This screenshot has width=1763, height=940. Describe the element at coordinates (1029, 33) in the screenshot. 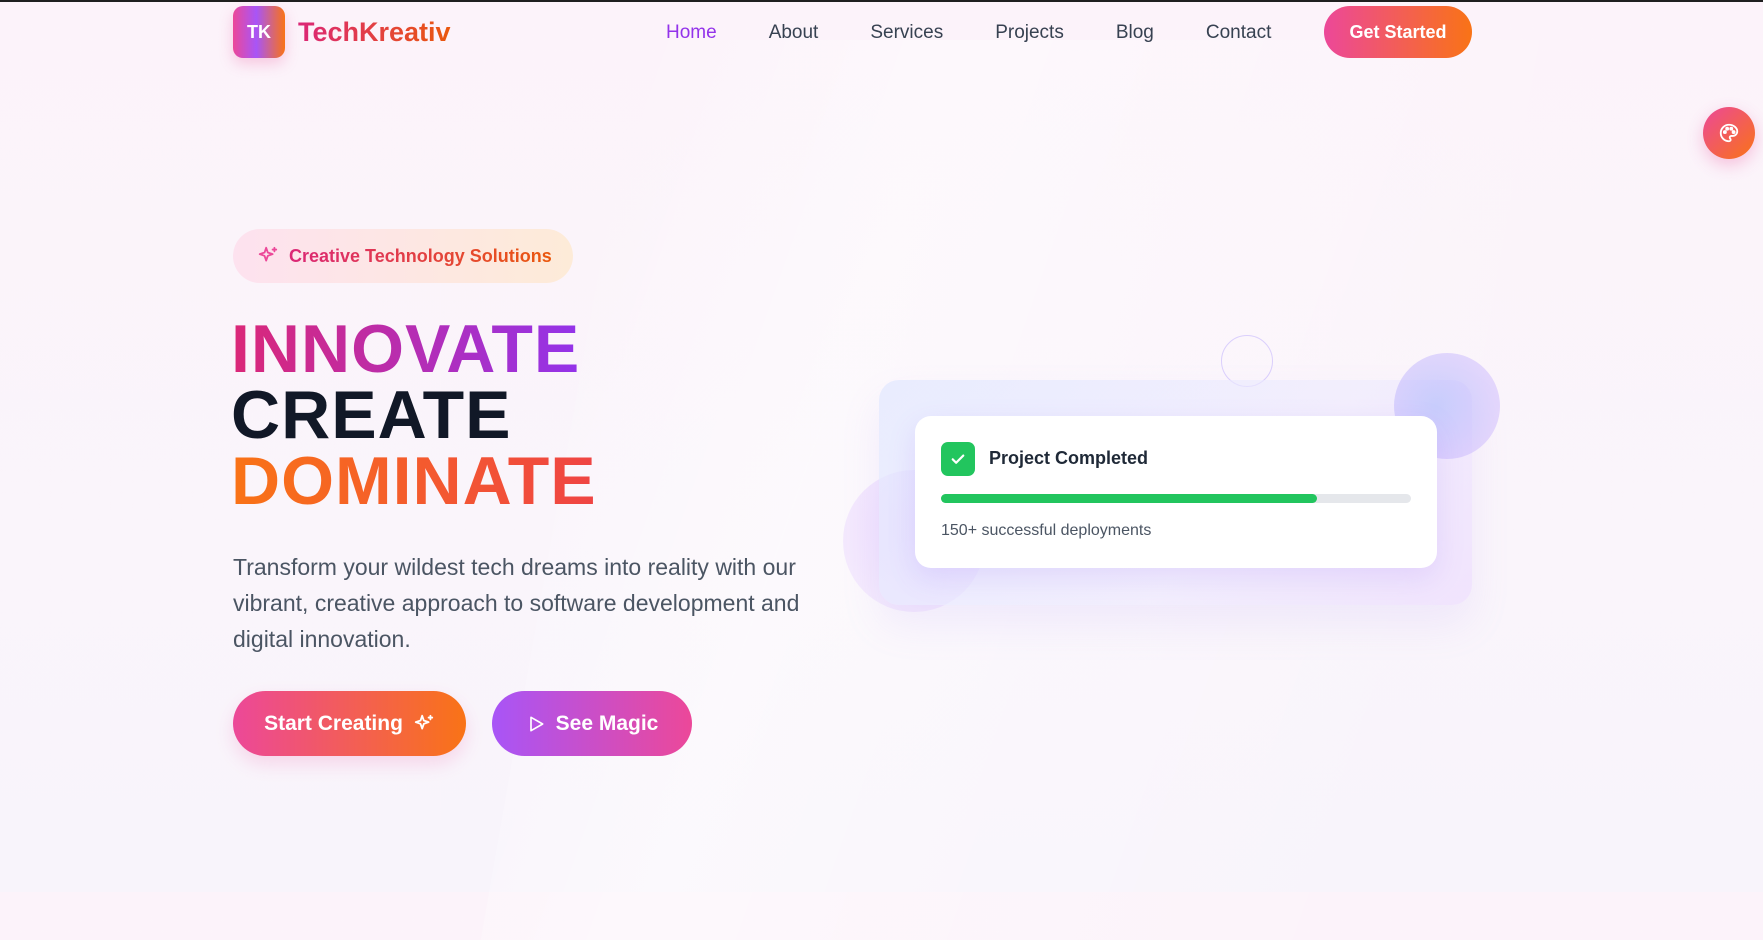

I see `nav-projects: Projects` at that location.